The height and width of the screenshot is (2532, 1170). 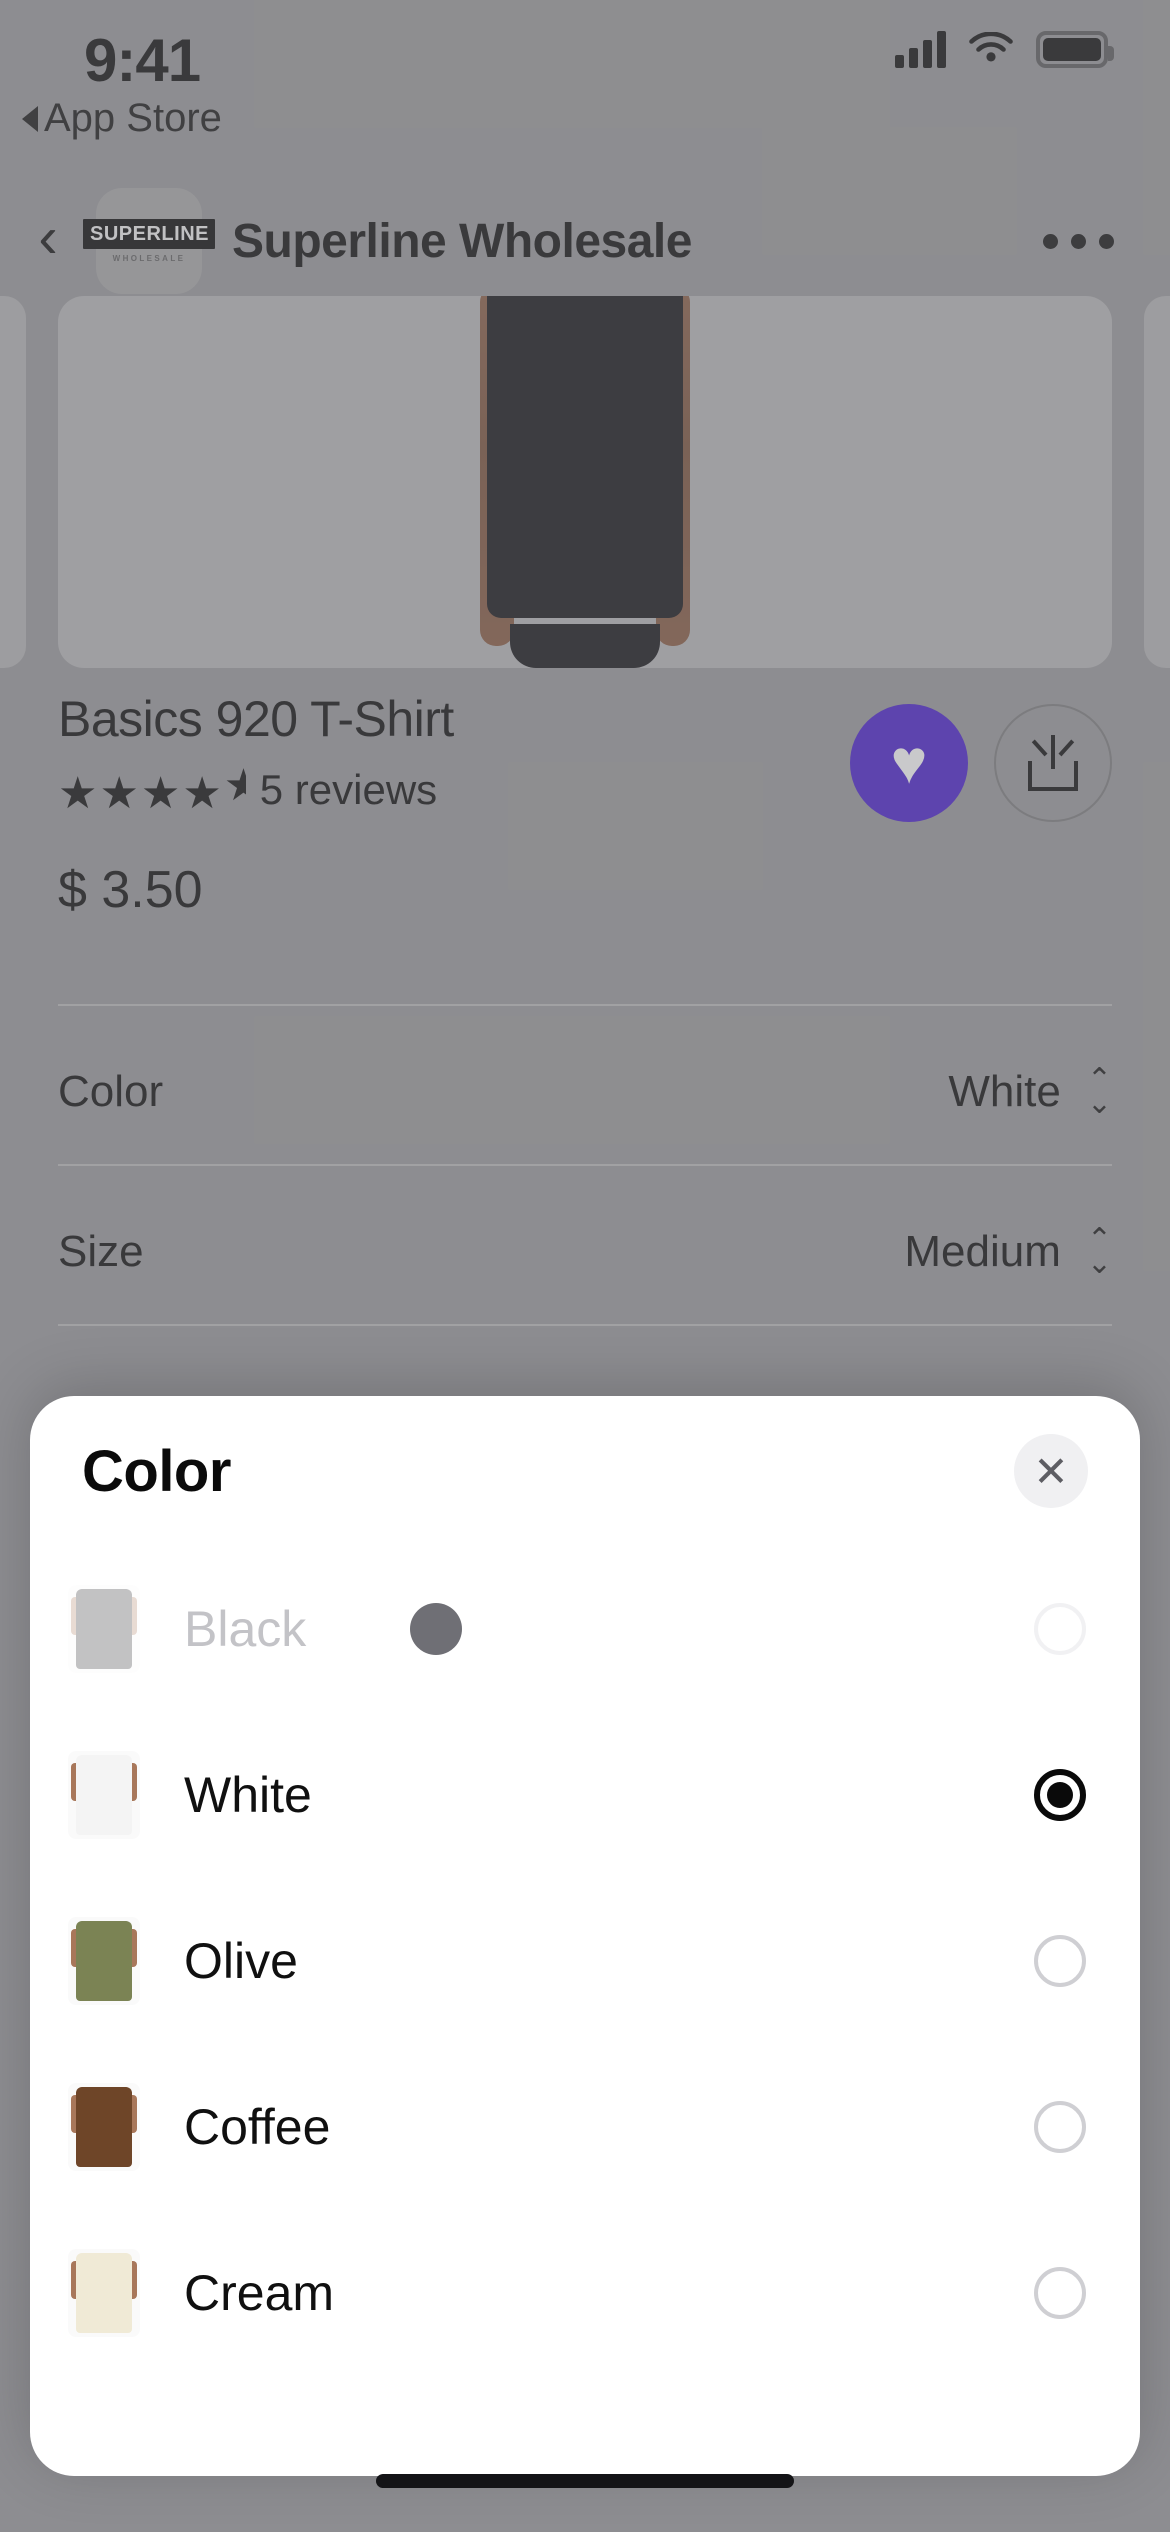 What do you see at coordinates (585, 93) in the screenshot?
I see `status-bar: 9:41 App Store` at bounding box center [585, 93].